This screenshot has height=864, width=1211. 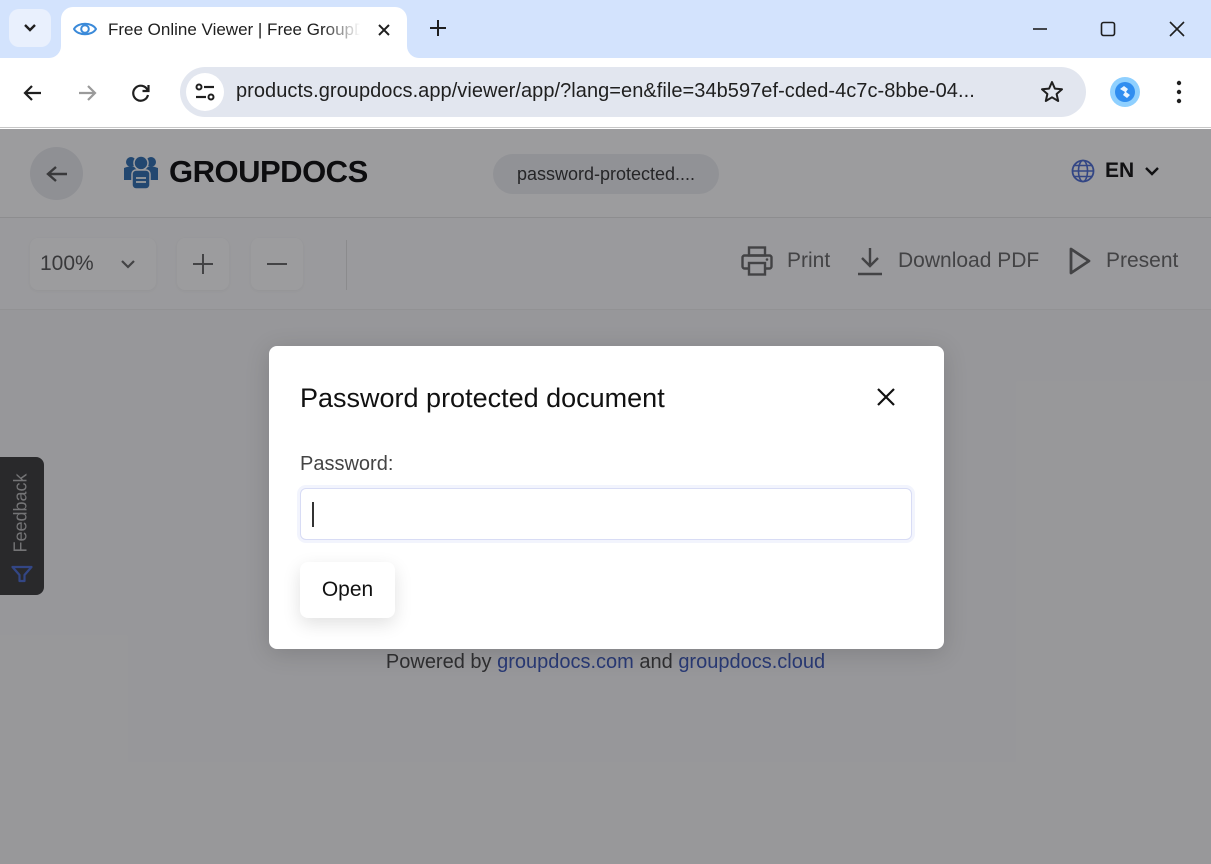 I want to click on text-caret, so click(x=313, y=514).